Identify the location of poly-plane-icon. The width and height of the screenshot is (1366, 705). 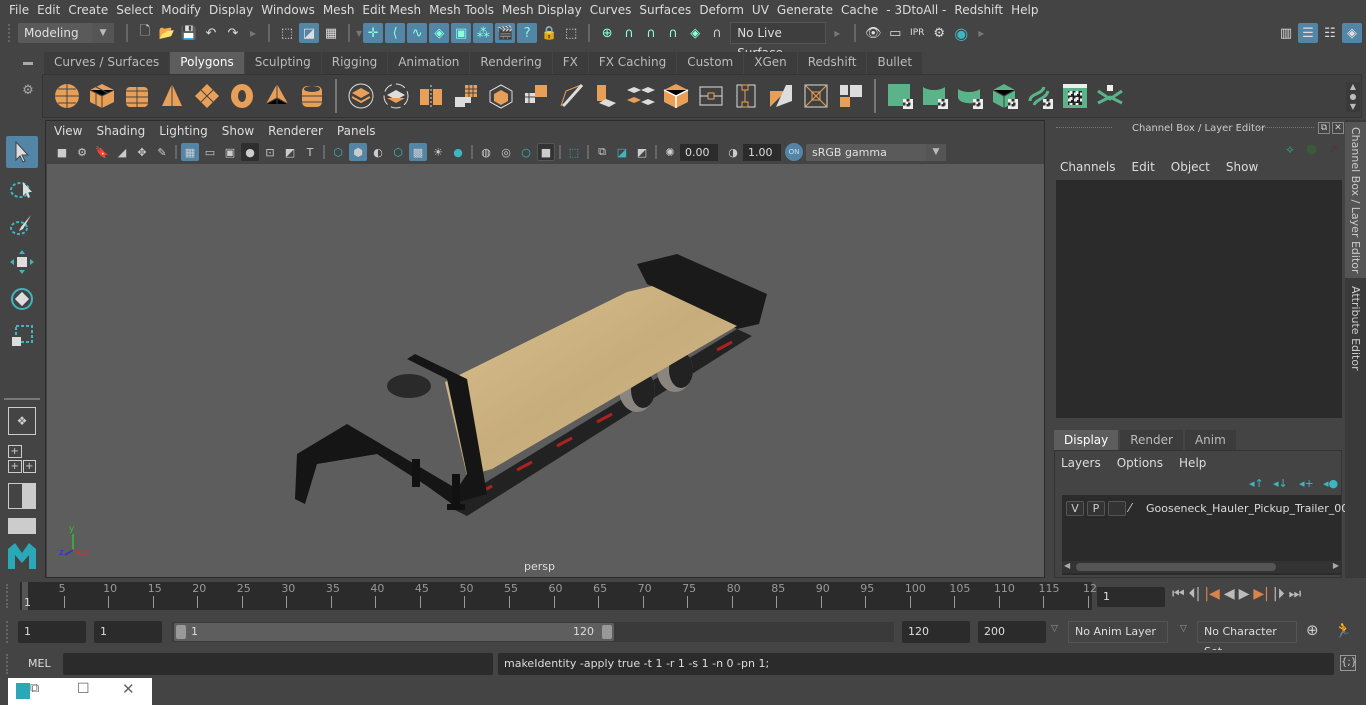
(207, 96).